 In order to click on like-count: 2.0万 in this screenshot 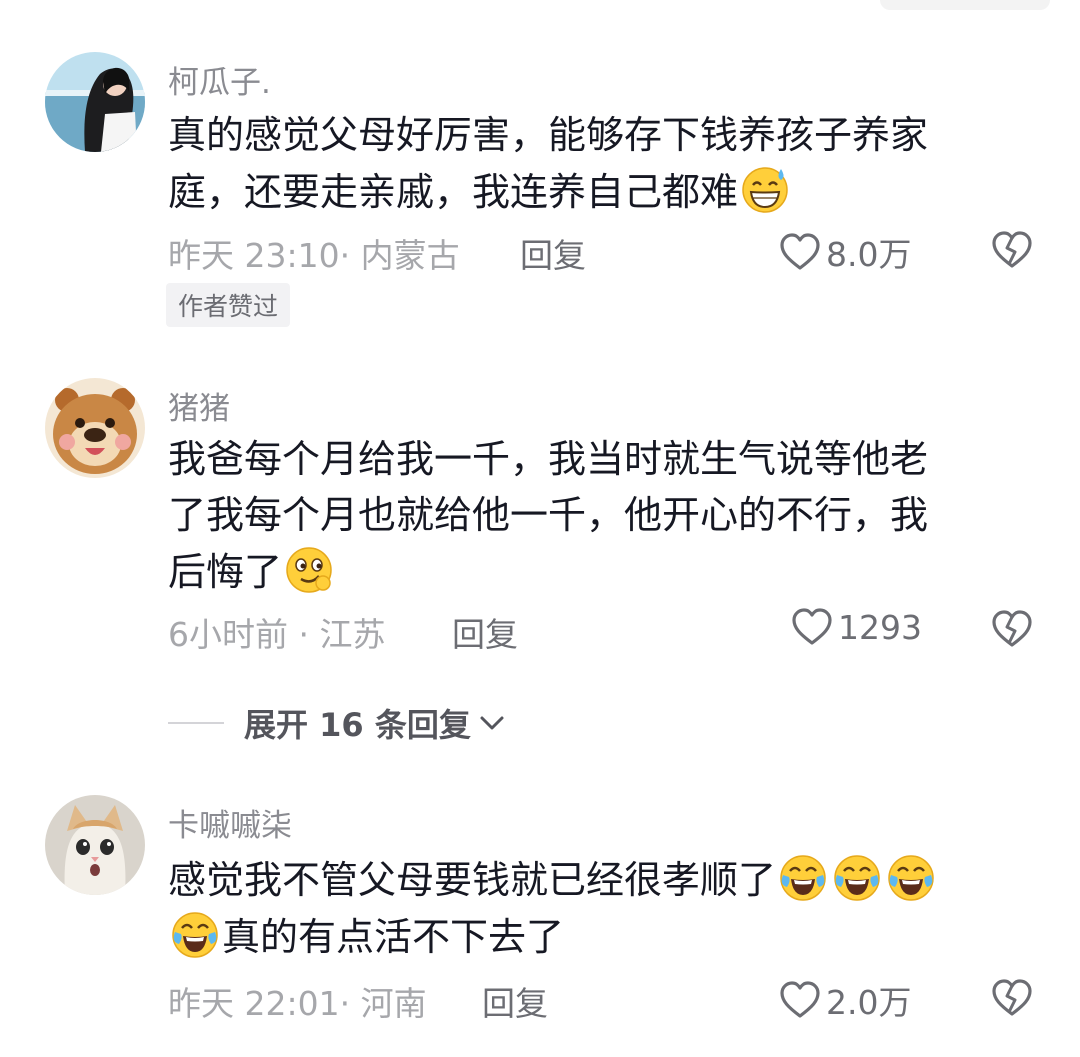, I will do `click(869, 1002)`.